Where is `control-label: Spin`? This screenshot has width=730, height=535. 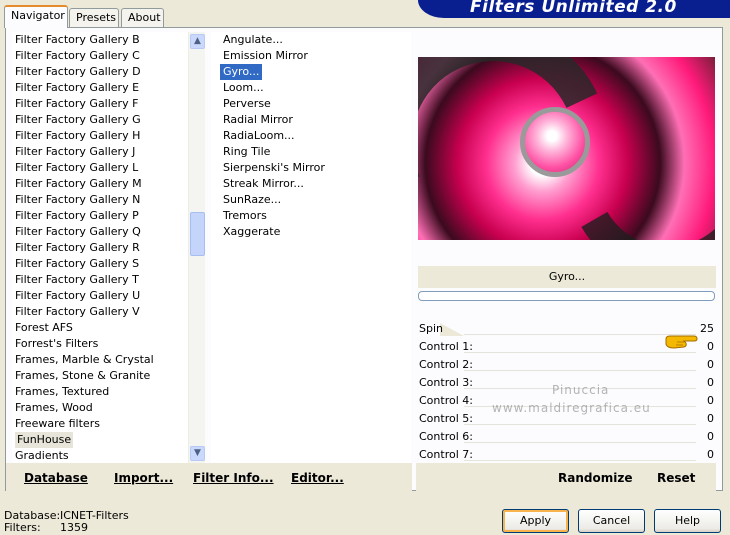
control-label: Spin is located at coordinates (431, 328).